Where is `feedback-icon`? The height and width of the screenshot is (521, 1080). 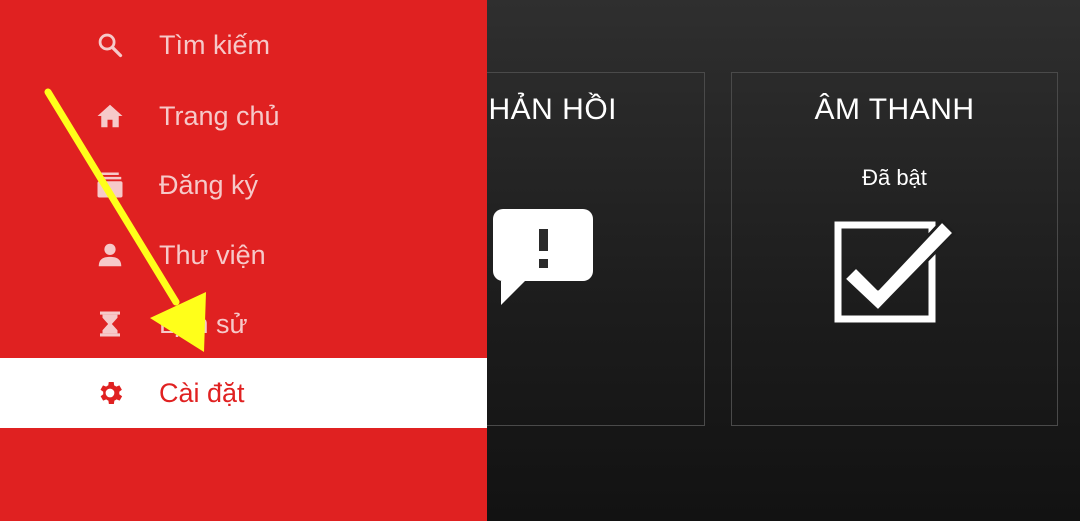
feedback-icon is located at coordinates (543, 257).